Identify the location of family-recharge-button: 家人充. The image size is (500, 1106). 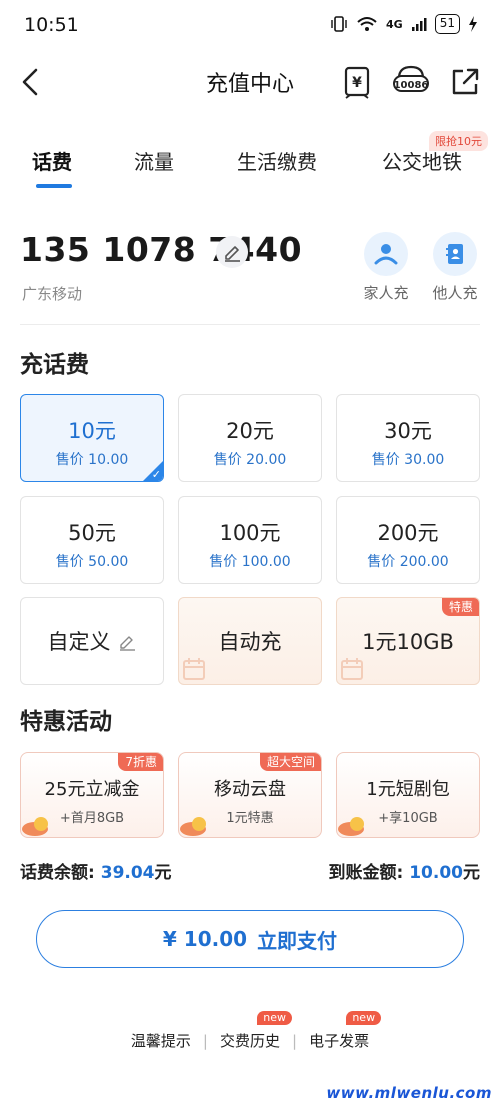
(386, 267).